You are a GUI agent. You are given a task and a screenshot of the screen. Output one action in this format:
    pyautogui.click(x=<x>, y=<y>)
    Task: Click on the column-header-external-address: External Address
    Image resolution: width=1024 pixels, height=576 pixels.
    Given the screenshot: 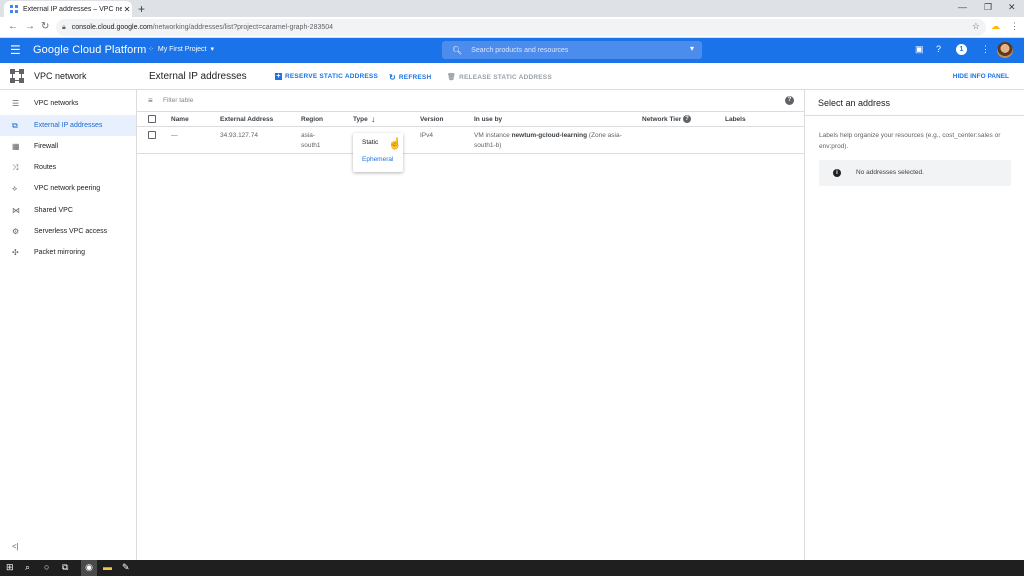 What is the action you would take?
    pyautogui.click(x=246, y=119)
    